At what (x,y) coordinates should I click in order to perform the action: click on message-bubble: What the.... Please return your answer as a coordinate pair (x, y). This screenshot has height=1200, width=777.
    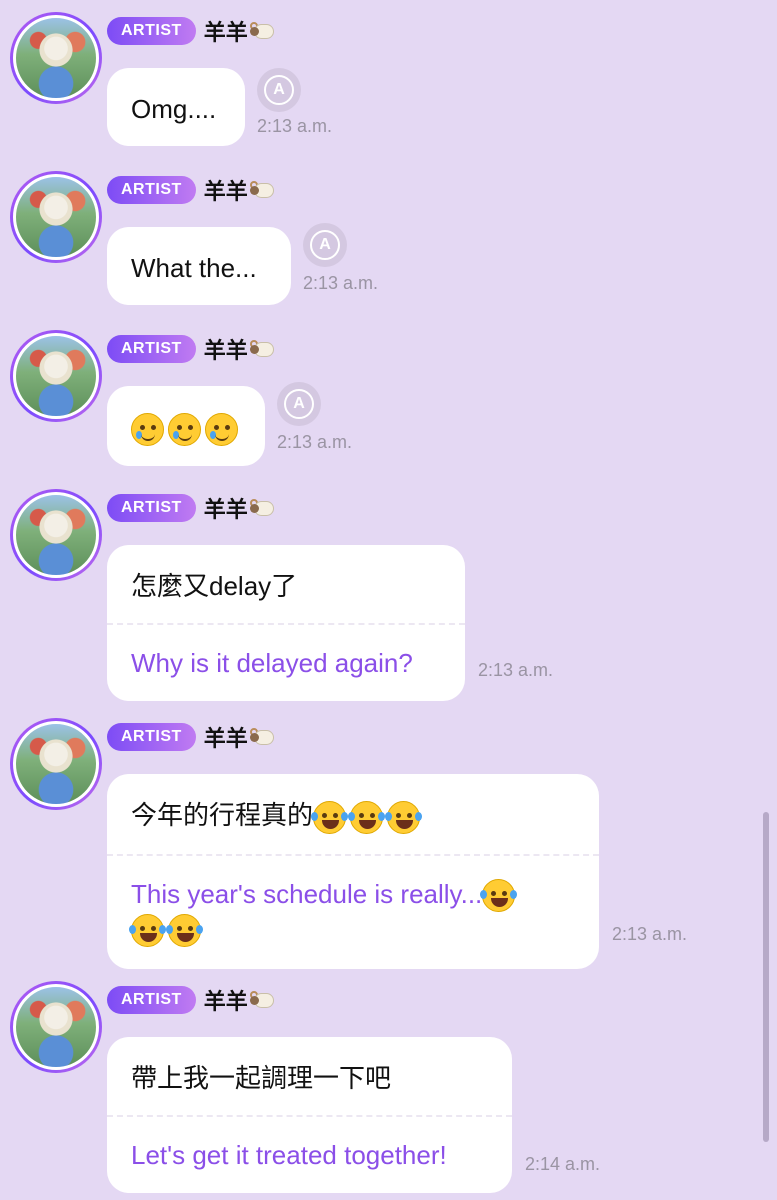
    Looking at the image, I should click on (199, 266).